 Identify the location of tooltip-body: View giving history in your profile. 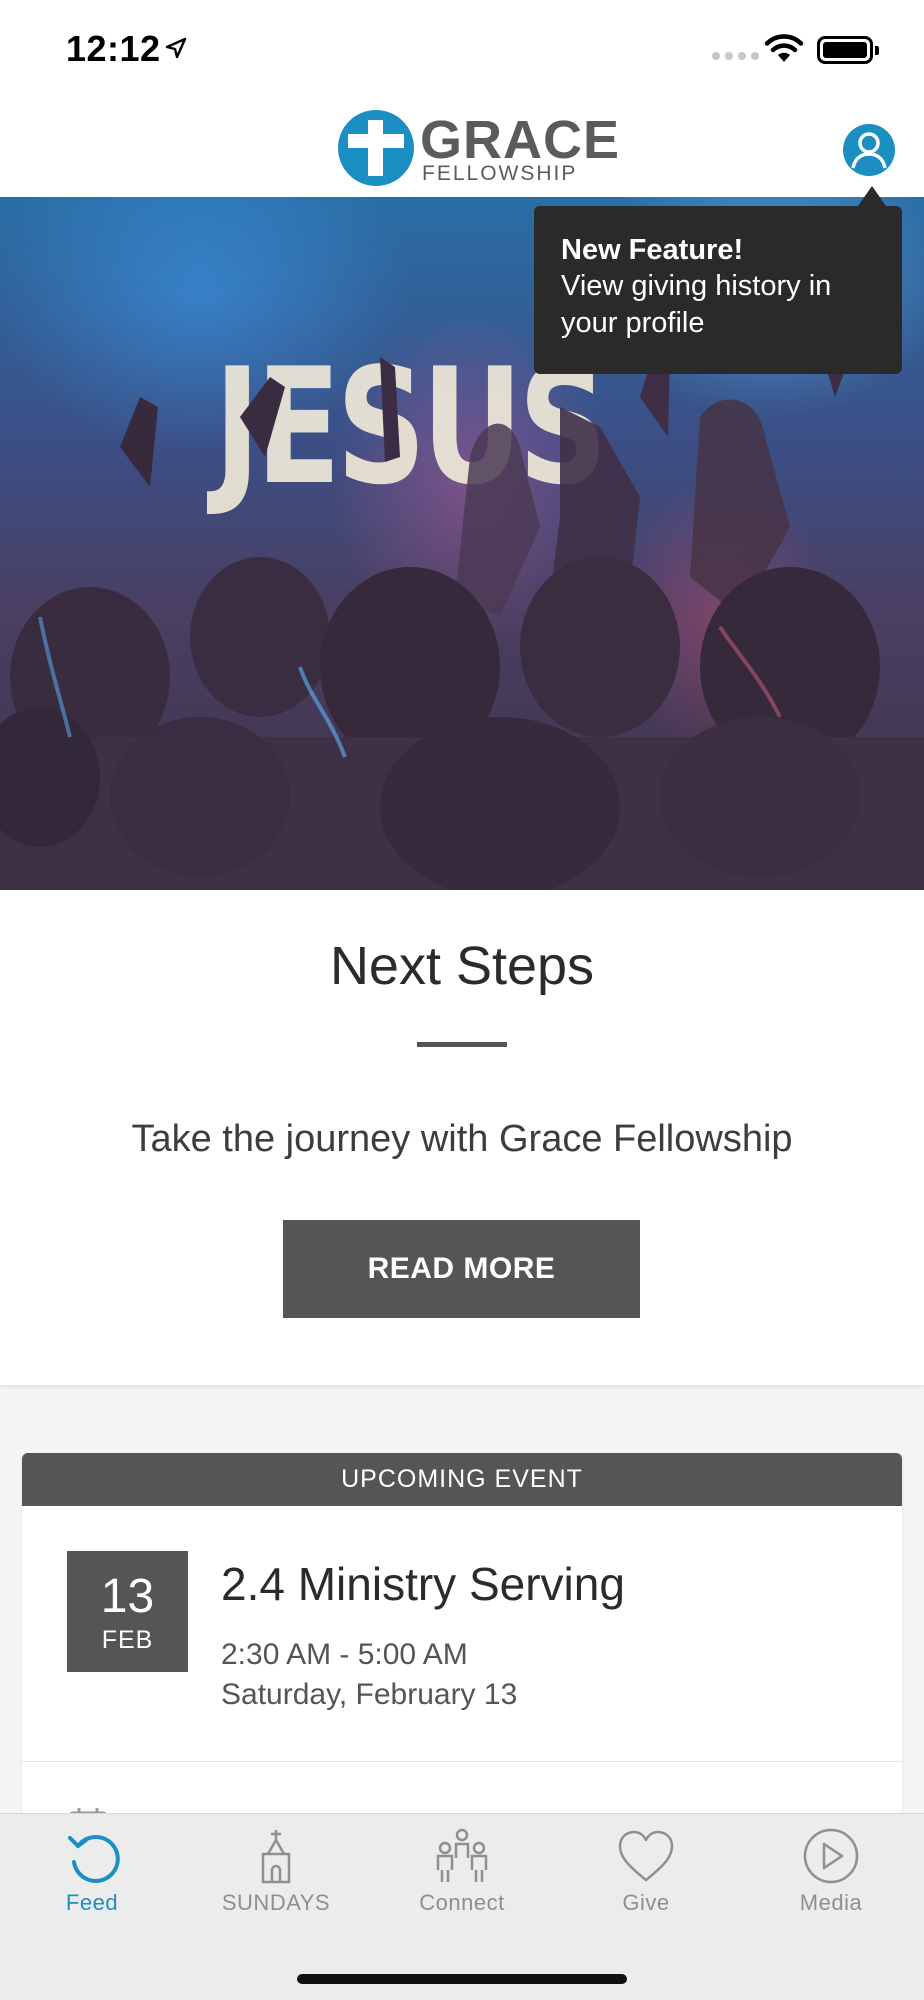
(696, 304).